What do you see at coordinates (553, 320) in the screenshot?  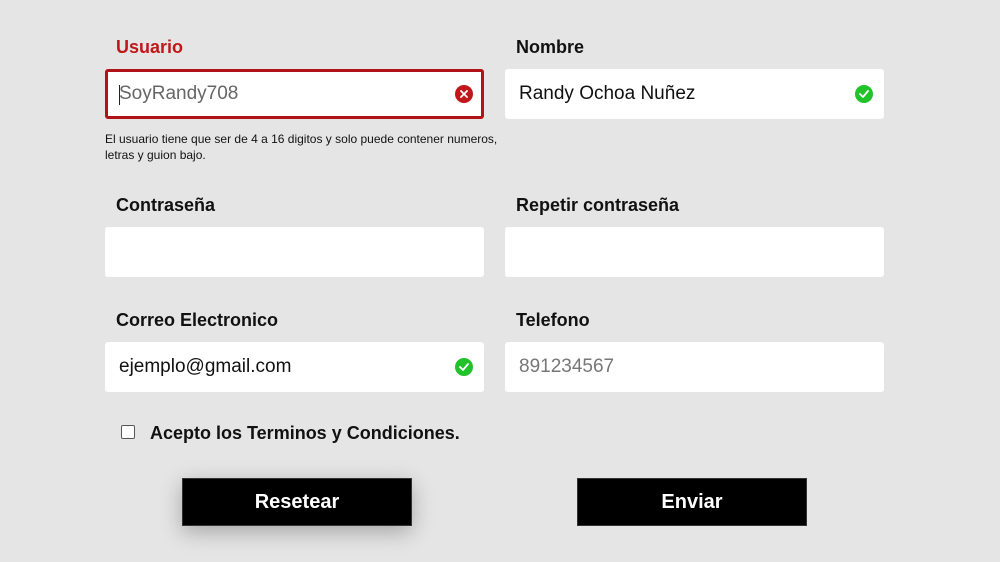 I see `telefono-label: Telefono` at bounding box center [553, 320].